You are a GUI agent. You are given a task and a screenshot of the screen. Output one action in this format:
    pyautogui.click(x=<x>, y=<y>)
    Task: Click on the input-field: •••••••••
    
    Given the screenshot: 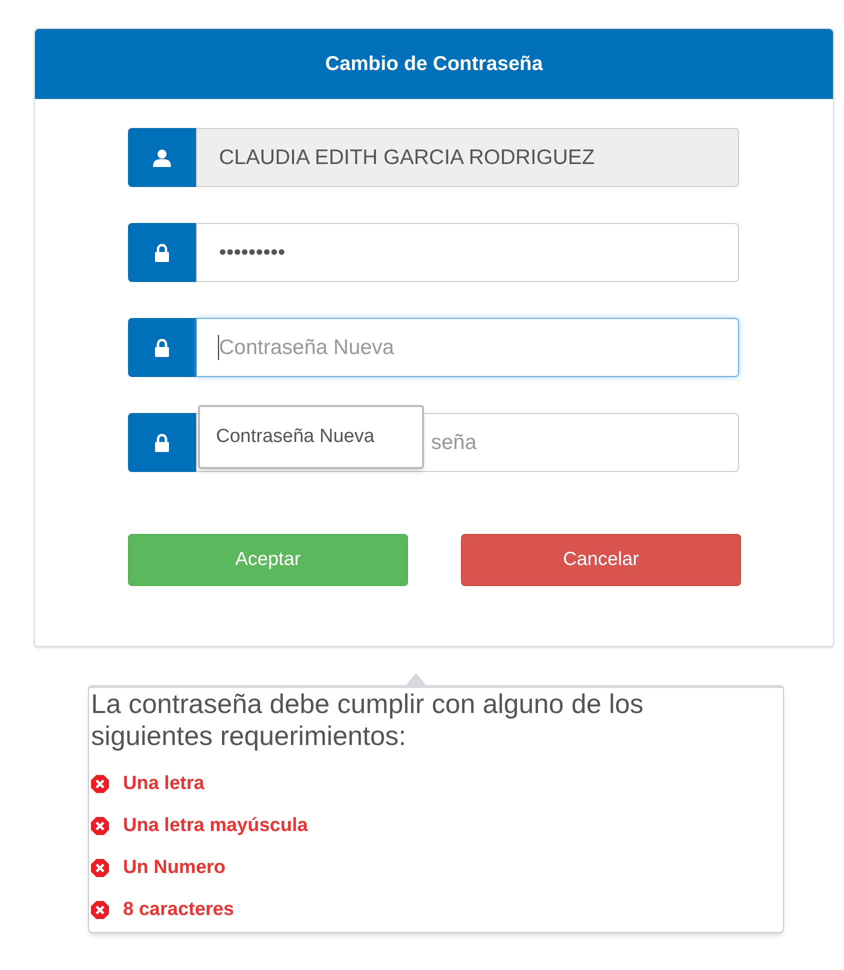 What is the action you would take?
    pyautogui.click(x=467, y=252)
    